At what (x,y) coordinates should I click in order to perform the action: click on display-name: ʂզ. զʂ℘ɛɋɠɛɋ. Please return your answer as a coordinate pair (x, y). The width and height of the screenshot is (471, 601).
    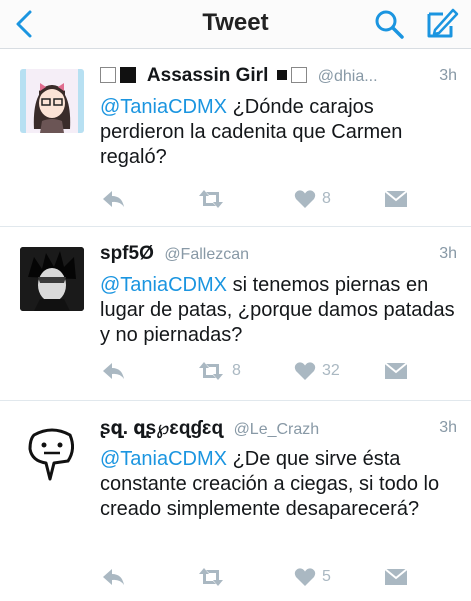
    Looking at the image, I should click on (161, 428).